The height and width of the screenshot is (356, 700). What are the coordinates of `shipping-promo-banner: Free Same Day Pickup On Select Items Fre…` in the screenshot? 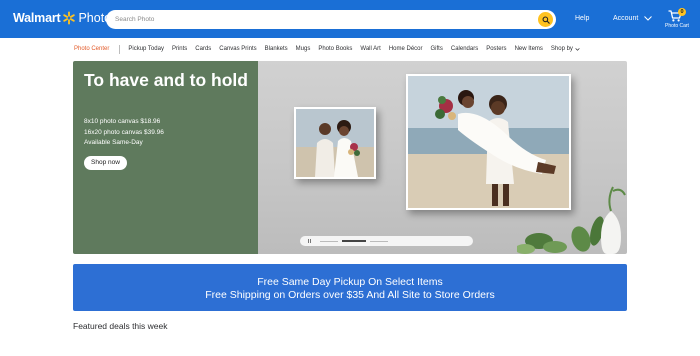 It's located at (350, 287).